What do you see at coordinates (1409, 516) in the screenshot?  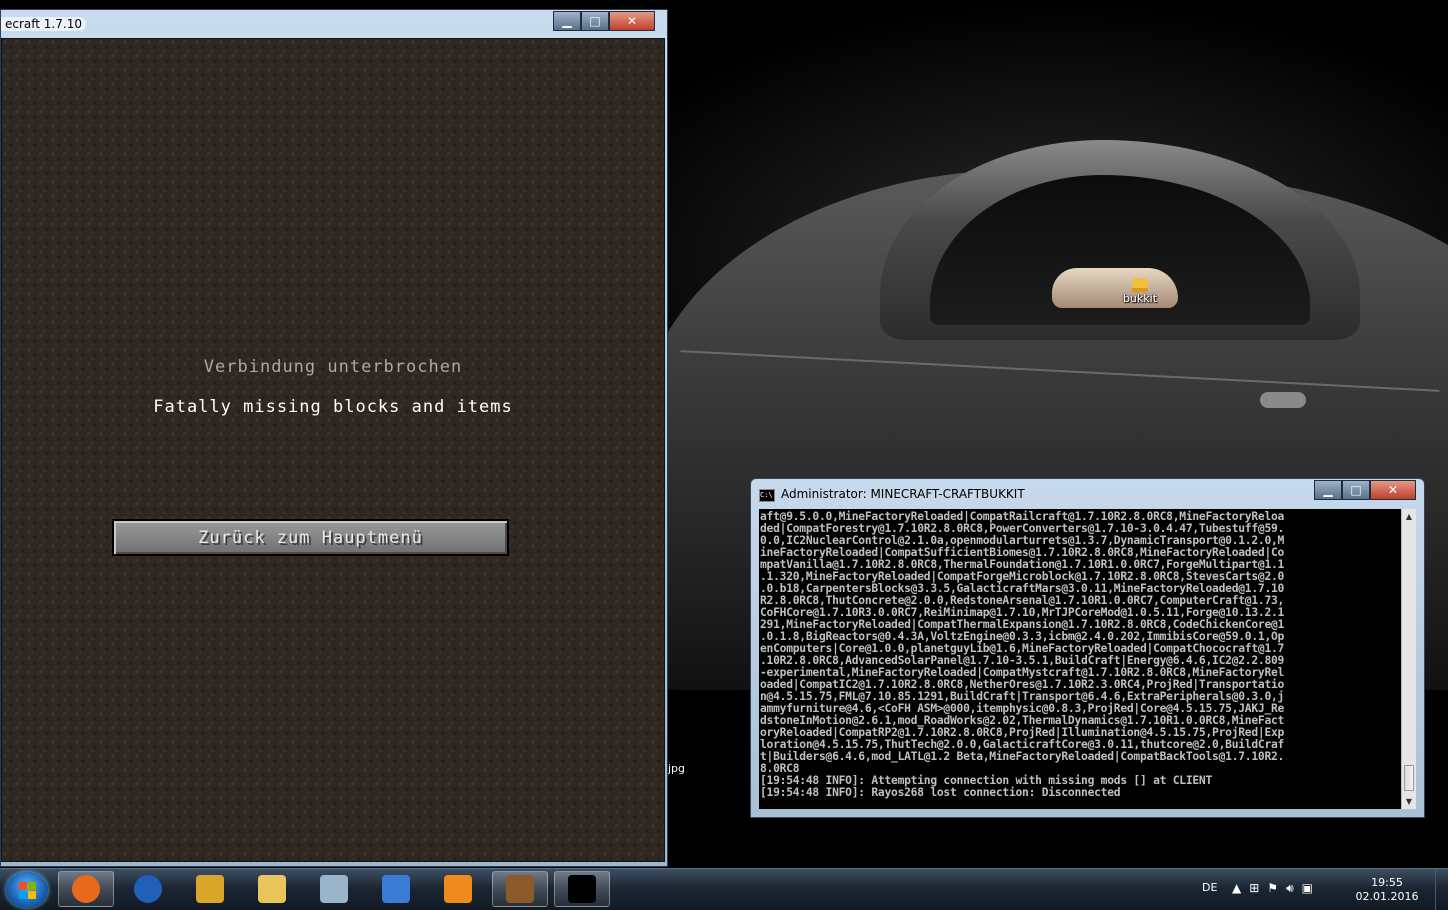 I see `scroll-up-icon: ▲` at bounding box center [1409, 516].